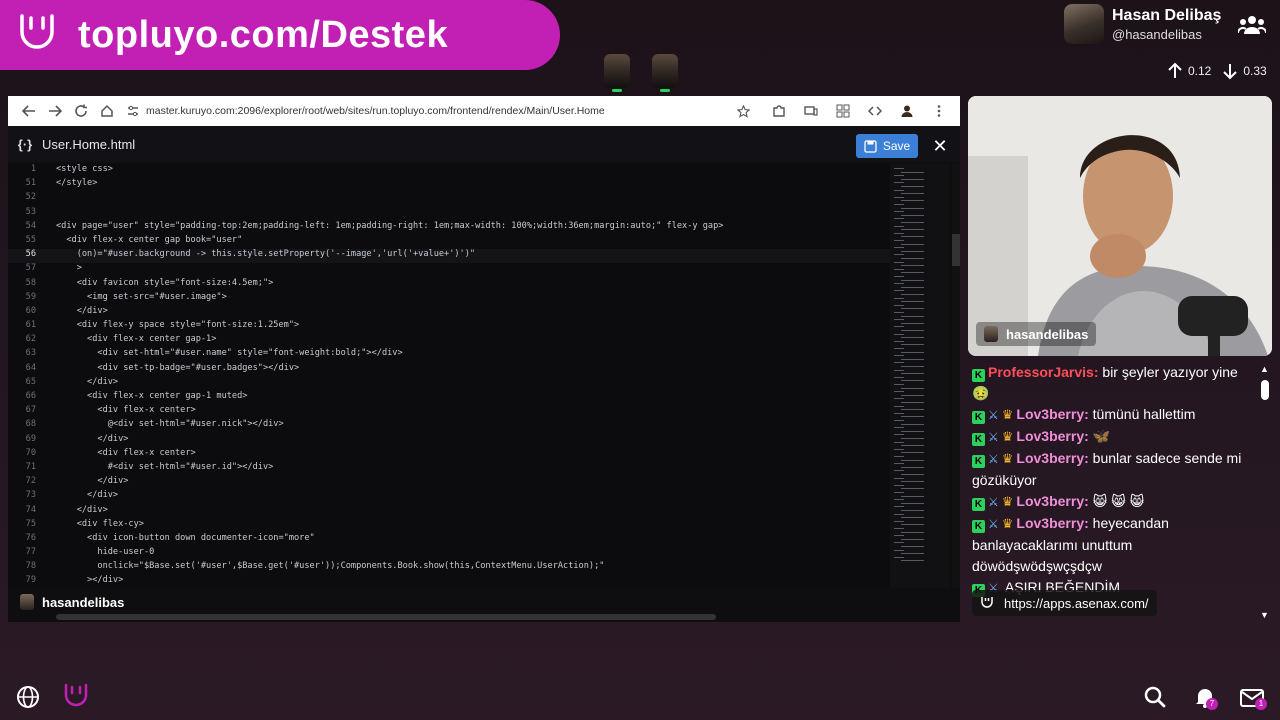  What do you see at coordinates (30, 396) in the screenshot?
I see `line-number: 66` at bounding box center [30, 396].